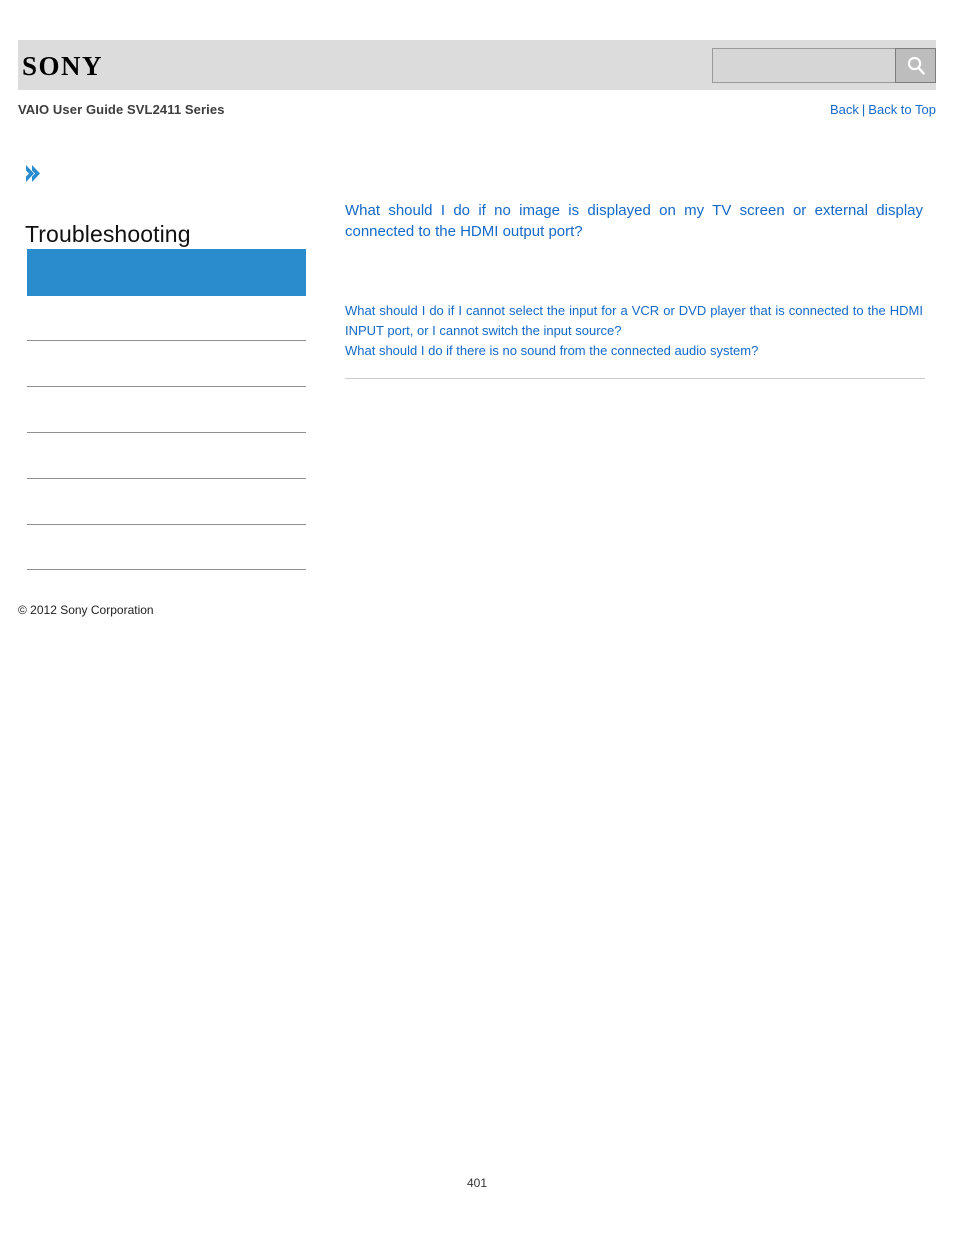 This screenshot has height=1235, width=954. What do you see at coordinates (477, 1183) in the screenshot?
I see `page-number: 401` at bounding box center [477, 1183].